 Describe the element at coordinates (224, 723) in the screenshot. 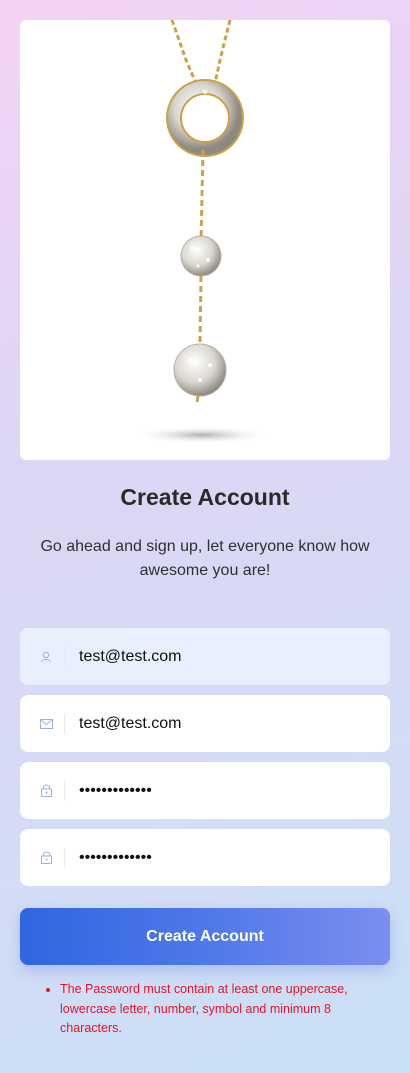

I see `email-input` at that location.